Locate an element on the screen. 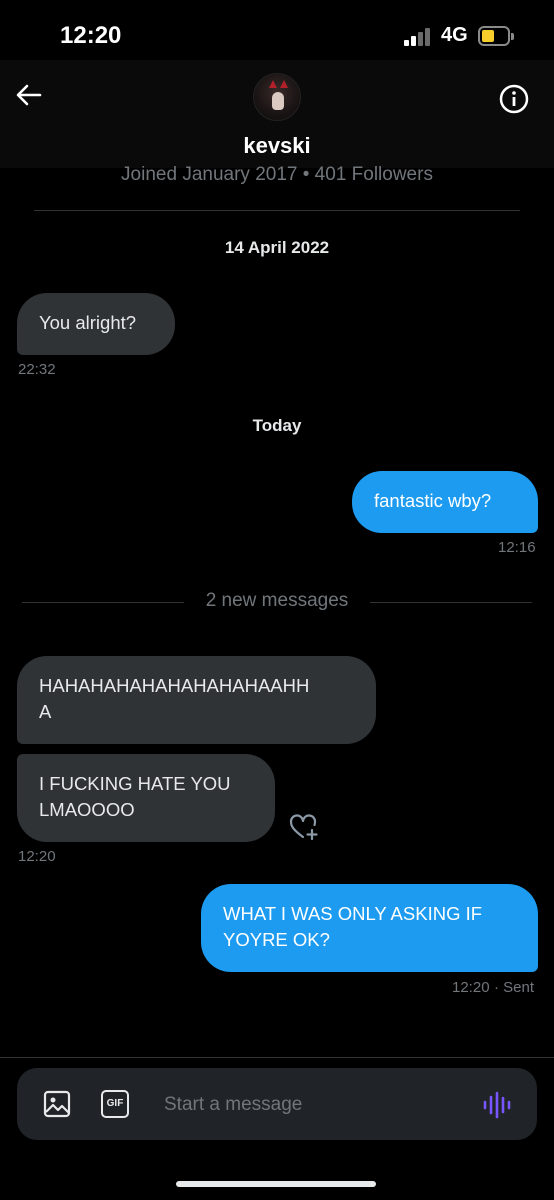  message-text-line: I FUCKING HATE YOU is located at coordinates (135, 783).